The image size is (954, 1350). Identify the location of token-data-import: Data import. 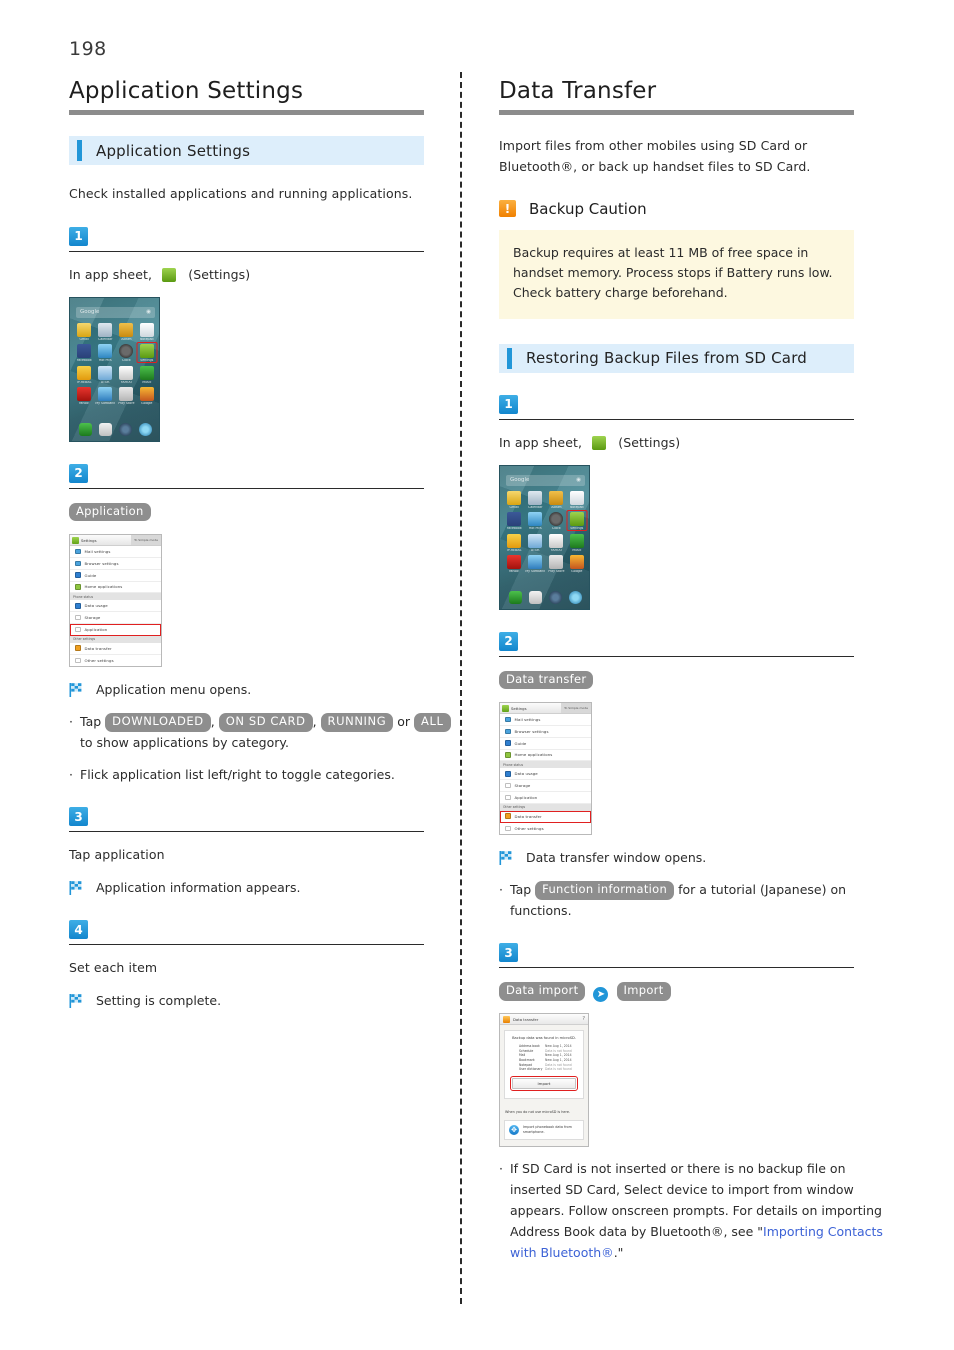
(542, 991).